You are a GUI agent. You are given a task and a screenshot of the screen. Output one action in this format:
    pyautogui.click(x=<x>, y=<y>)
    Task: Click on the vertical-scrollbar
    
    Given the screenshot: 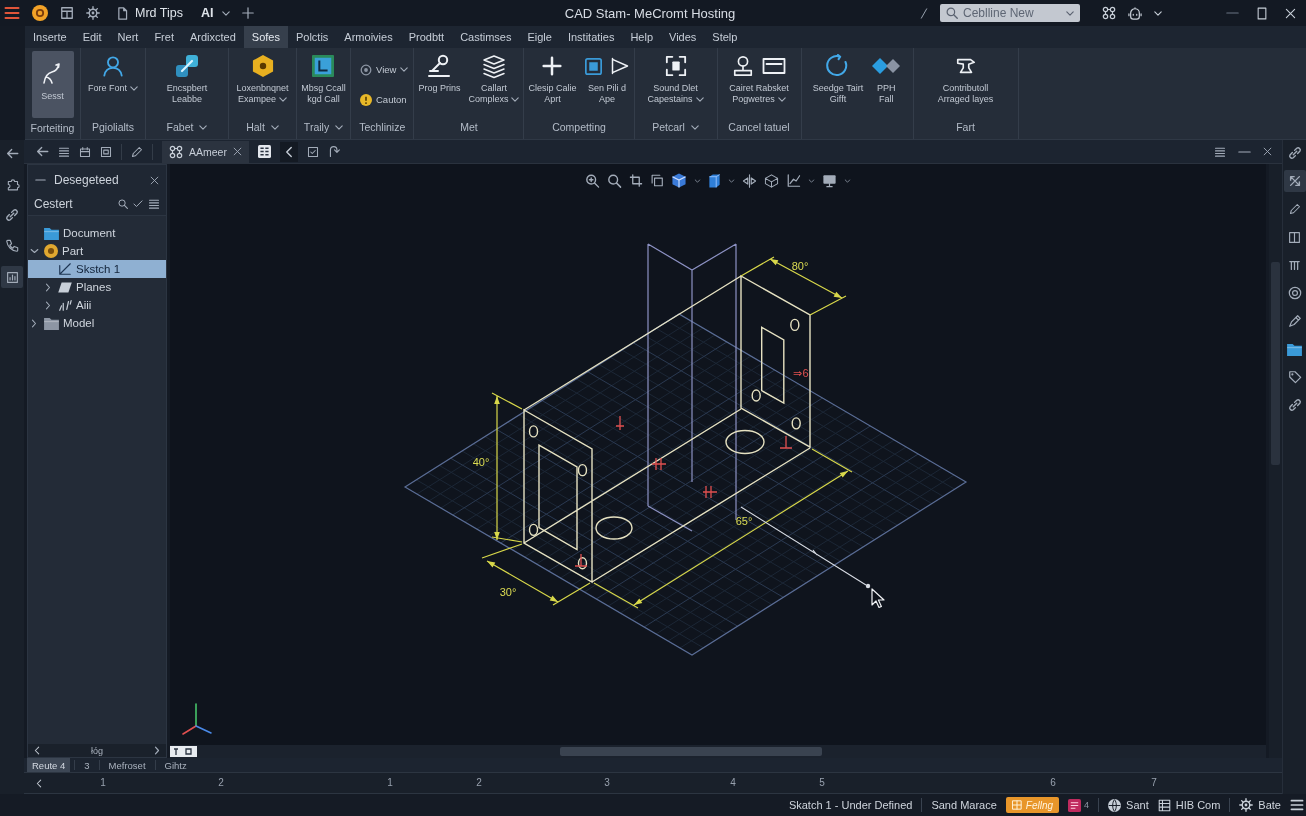 What is the action you would take?
    pyautogui.click(x=1275, y=461)
    